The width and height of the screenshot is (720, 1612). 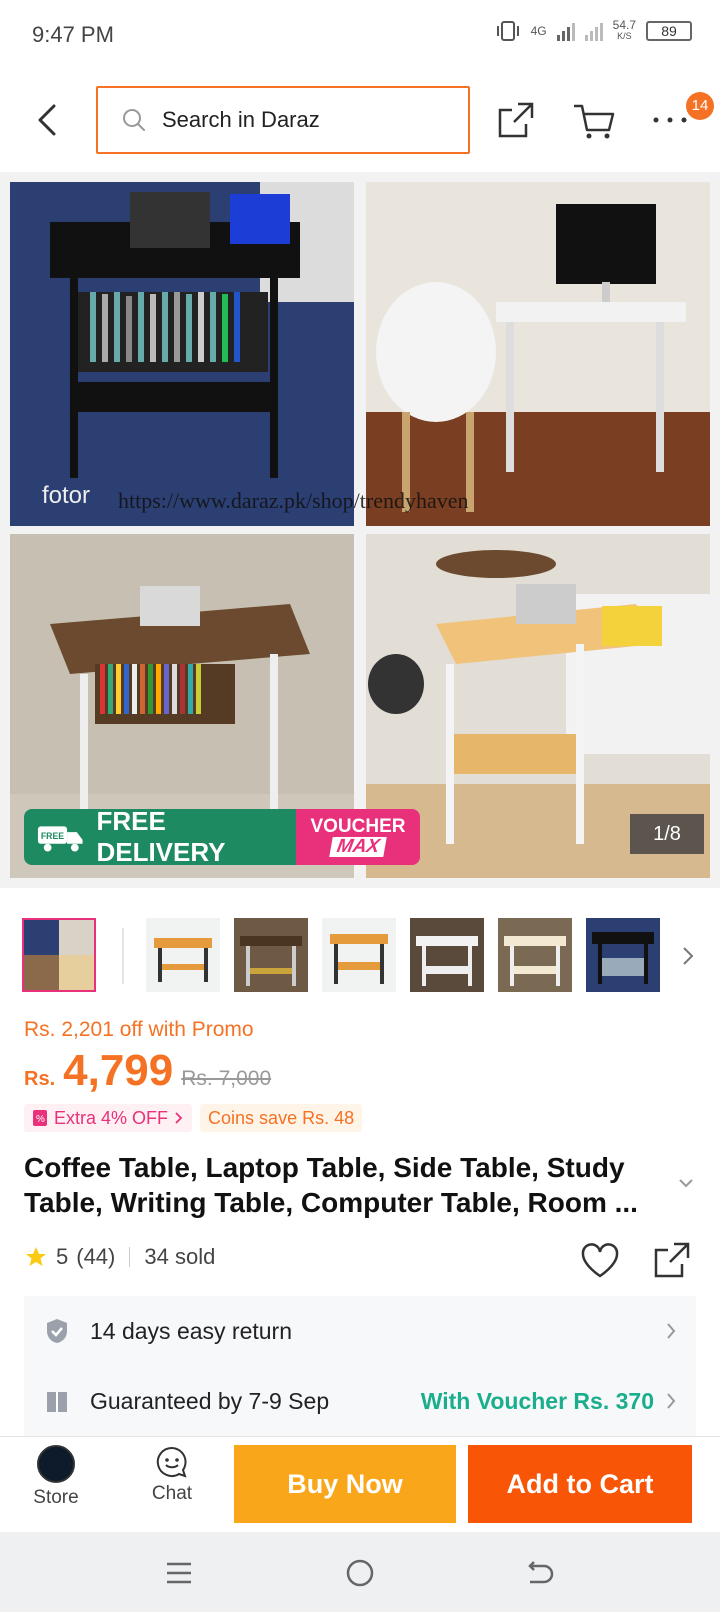 I want to click on sold-count: 34 sold, so click(x=180, y=1256).